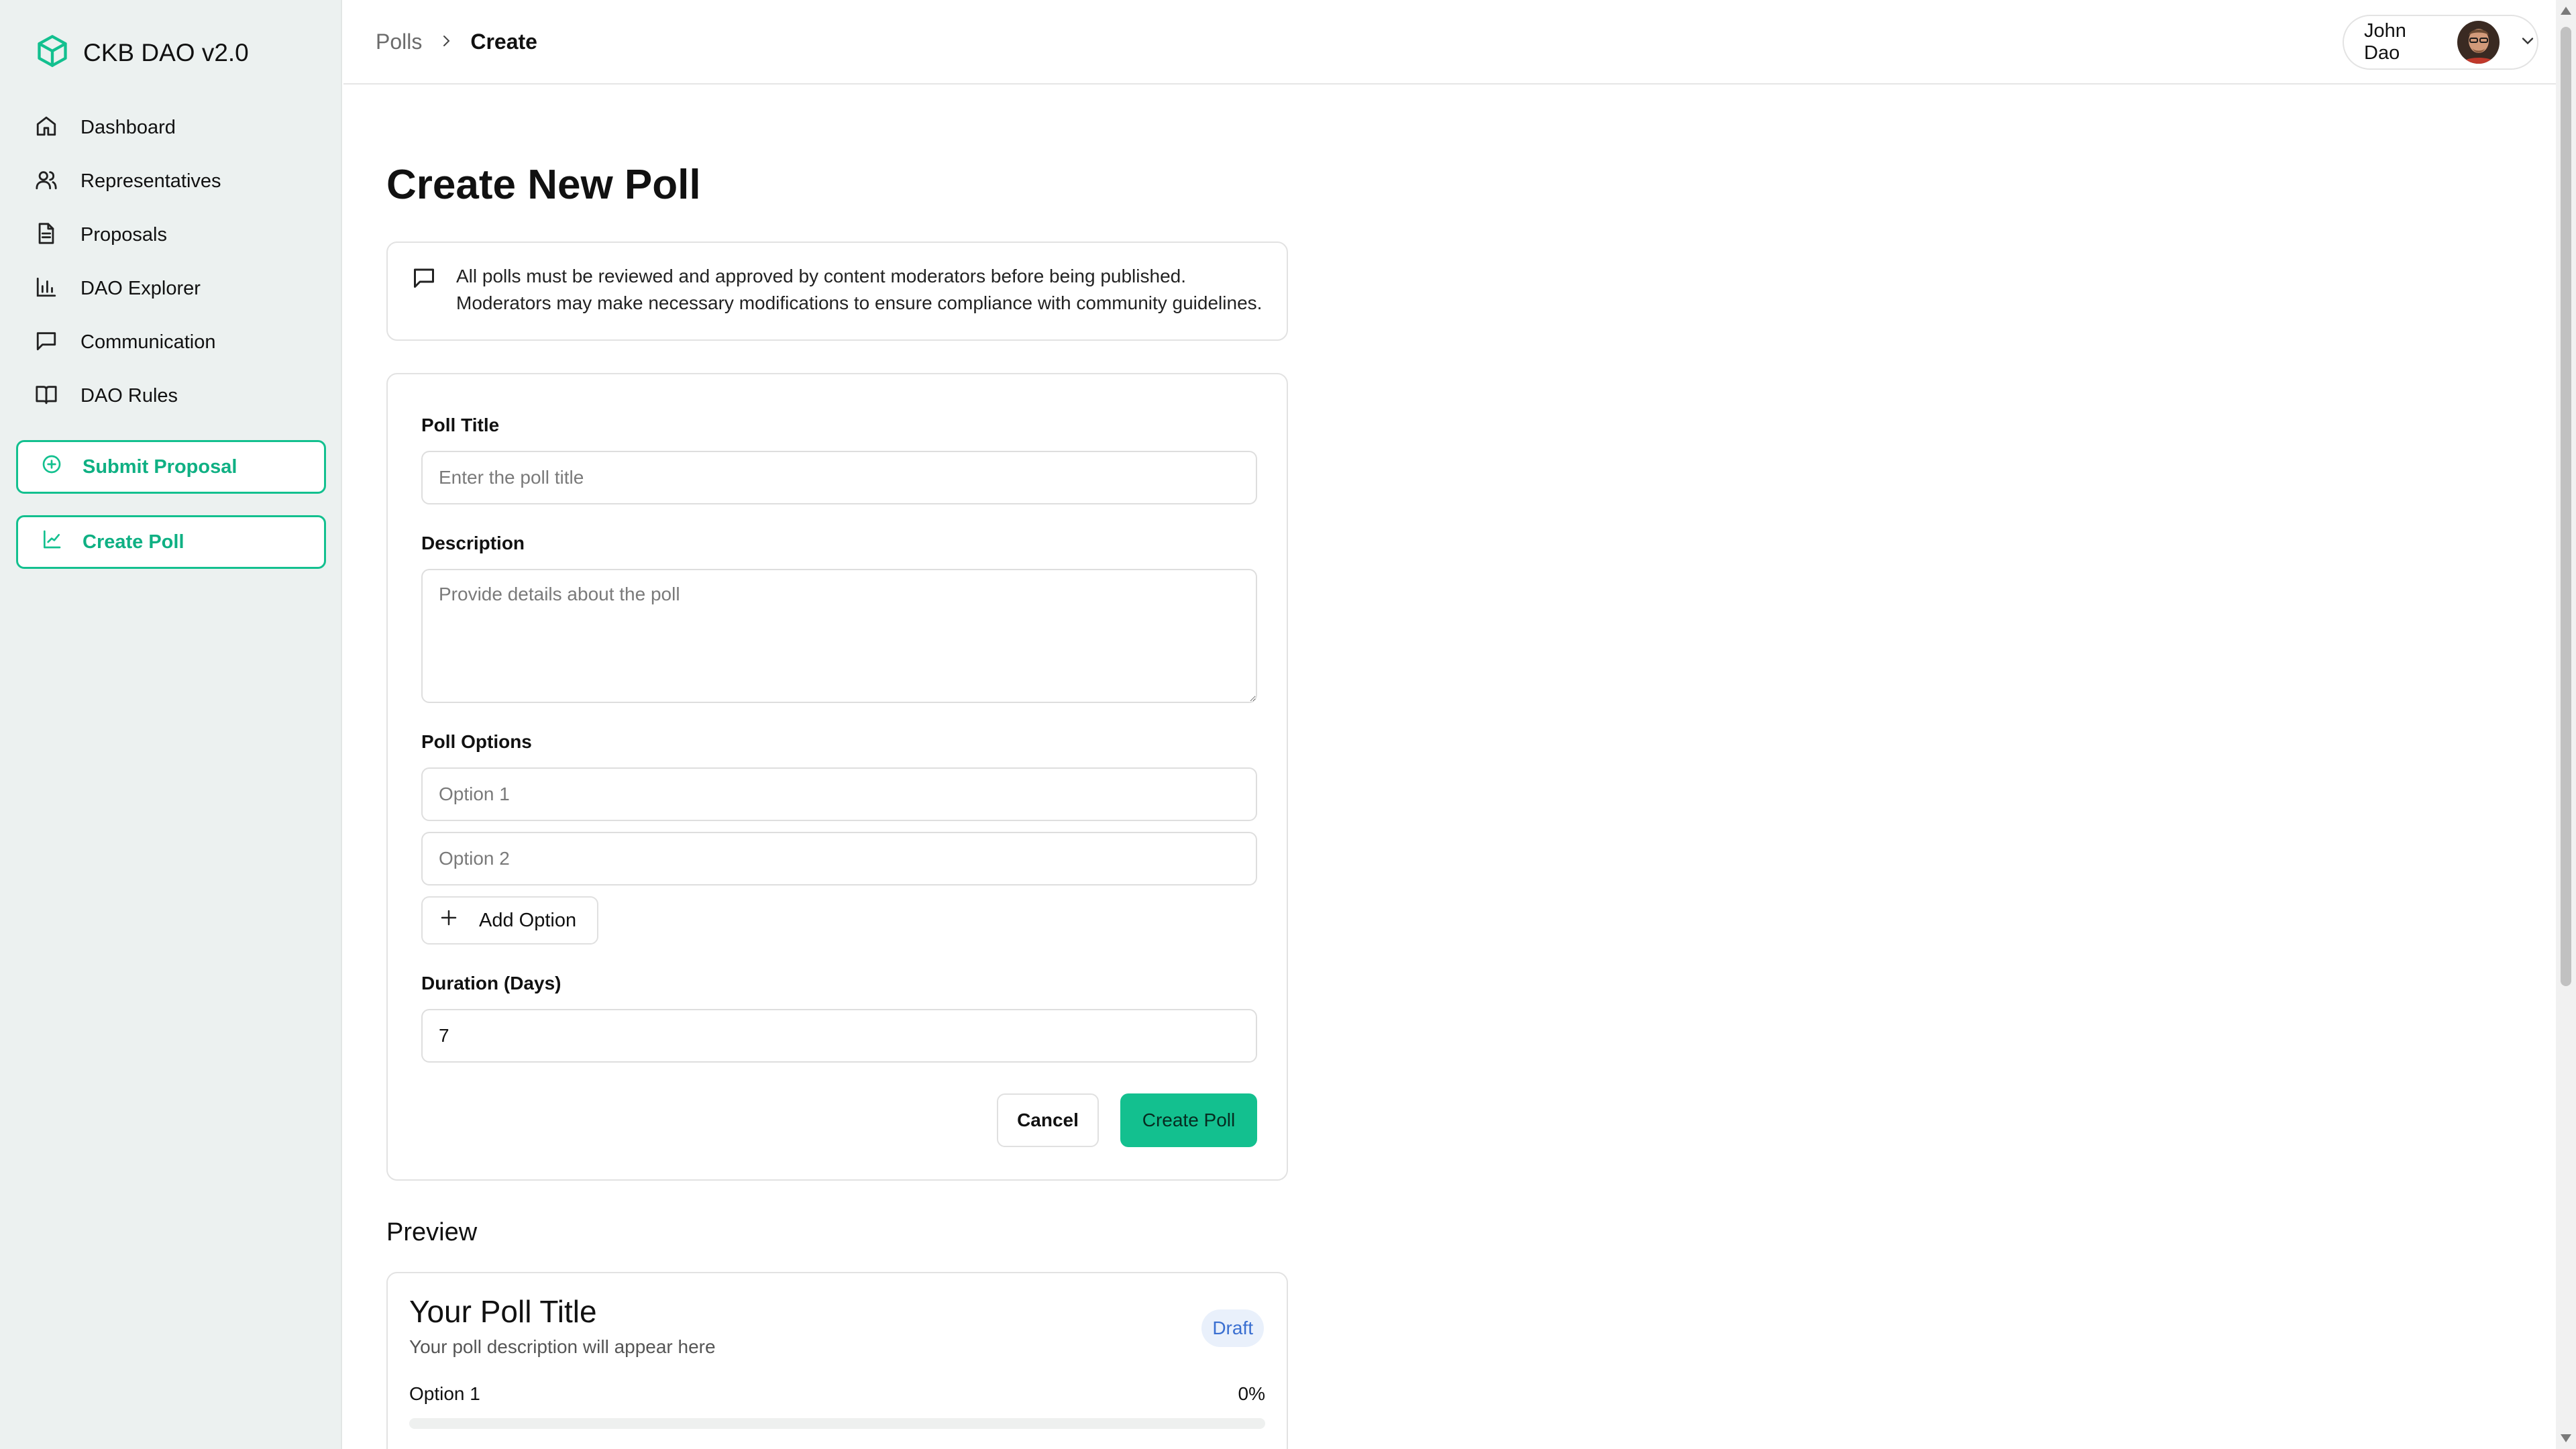  What do you see at coordinates (2566, 11) in the screenshot?
I see `scroll-up-arrow-icon` at bounding box center [2566, 11].